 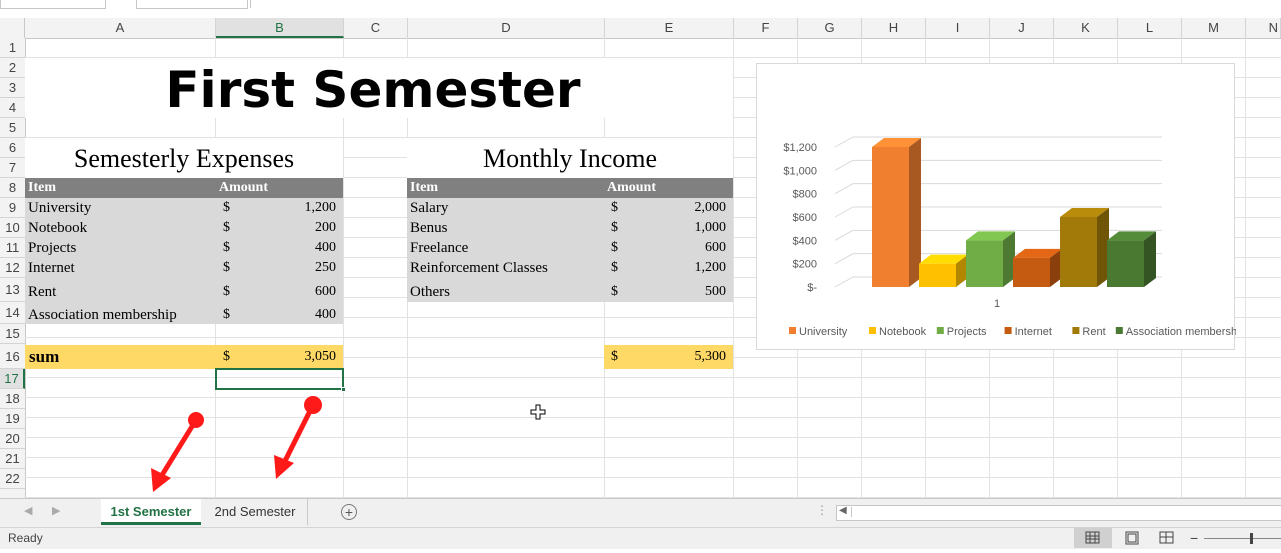 What do you see at coordinates (12, 188) in the screenshot?
I see `row-header-8: 8` at bounding box center [12, 188].